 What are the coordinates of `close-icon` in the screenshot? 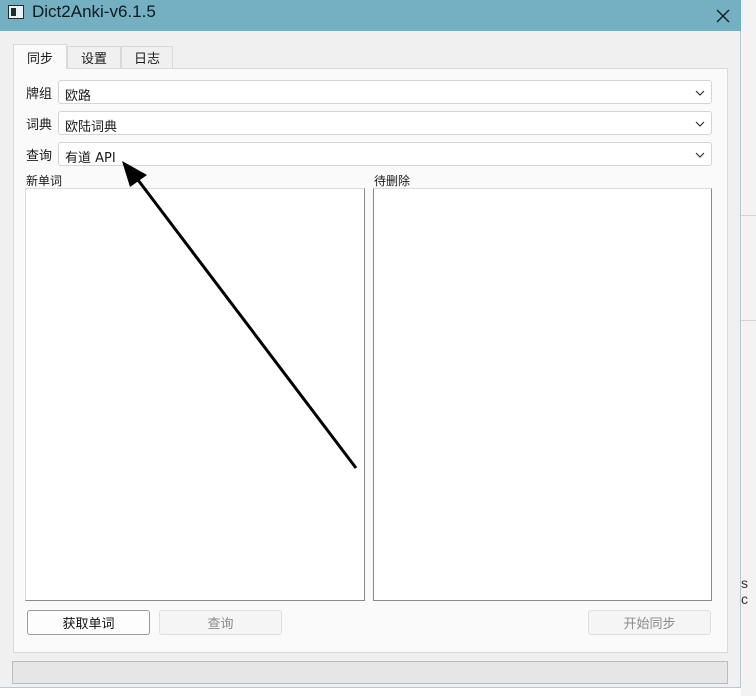 It's located at (722, 15).